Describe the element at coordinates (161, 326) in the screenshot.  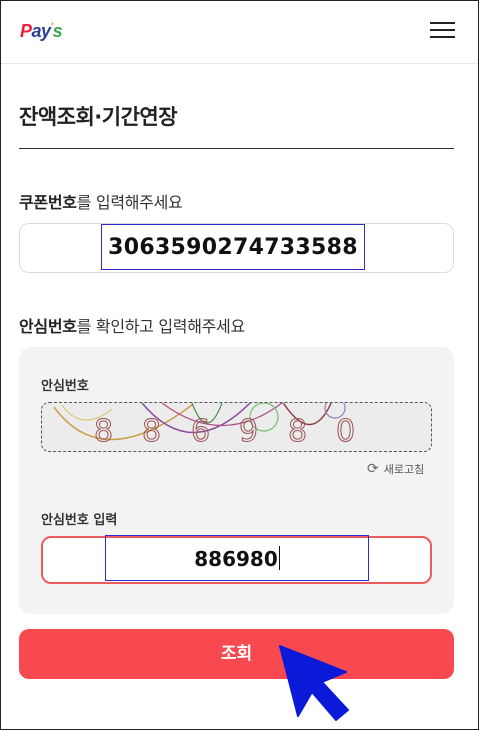
I see `security-label-rest: 를 확인하고 입력해주세요` at that location.